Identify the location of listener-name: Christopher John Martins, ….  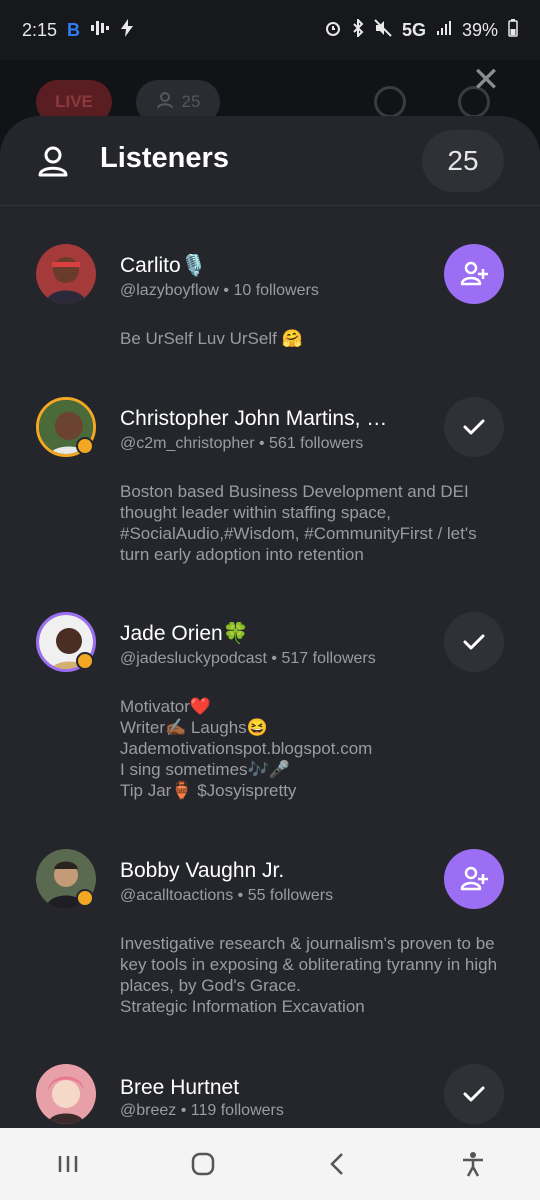
(253, 419).